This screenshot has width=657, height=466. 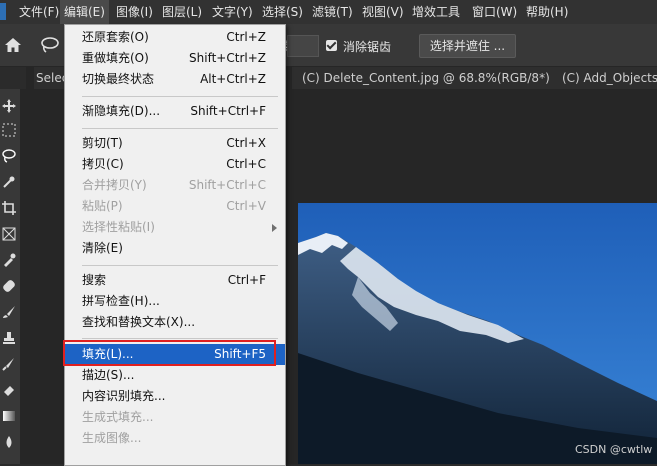 I want to click on menu-item-copy: 拷贝(C) Ctrl+C, so click(x=175, y=164).